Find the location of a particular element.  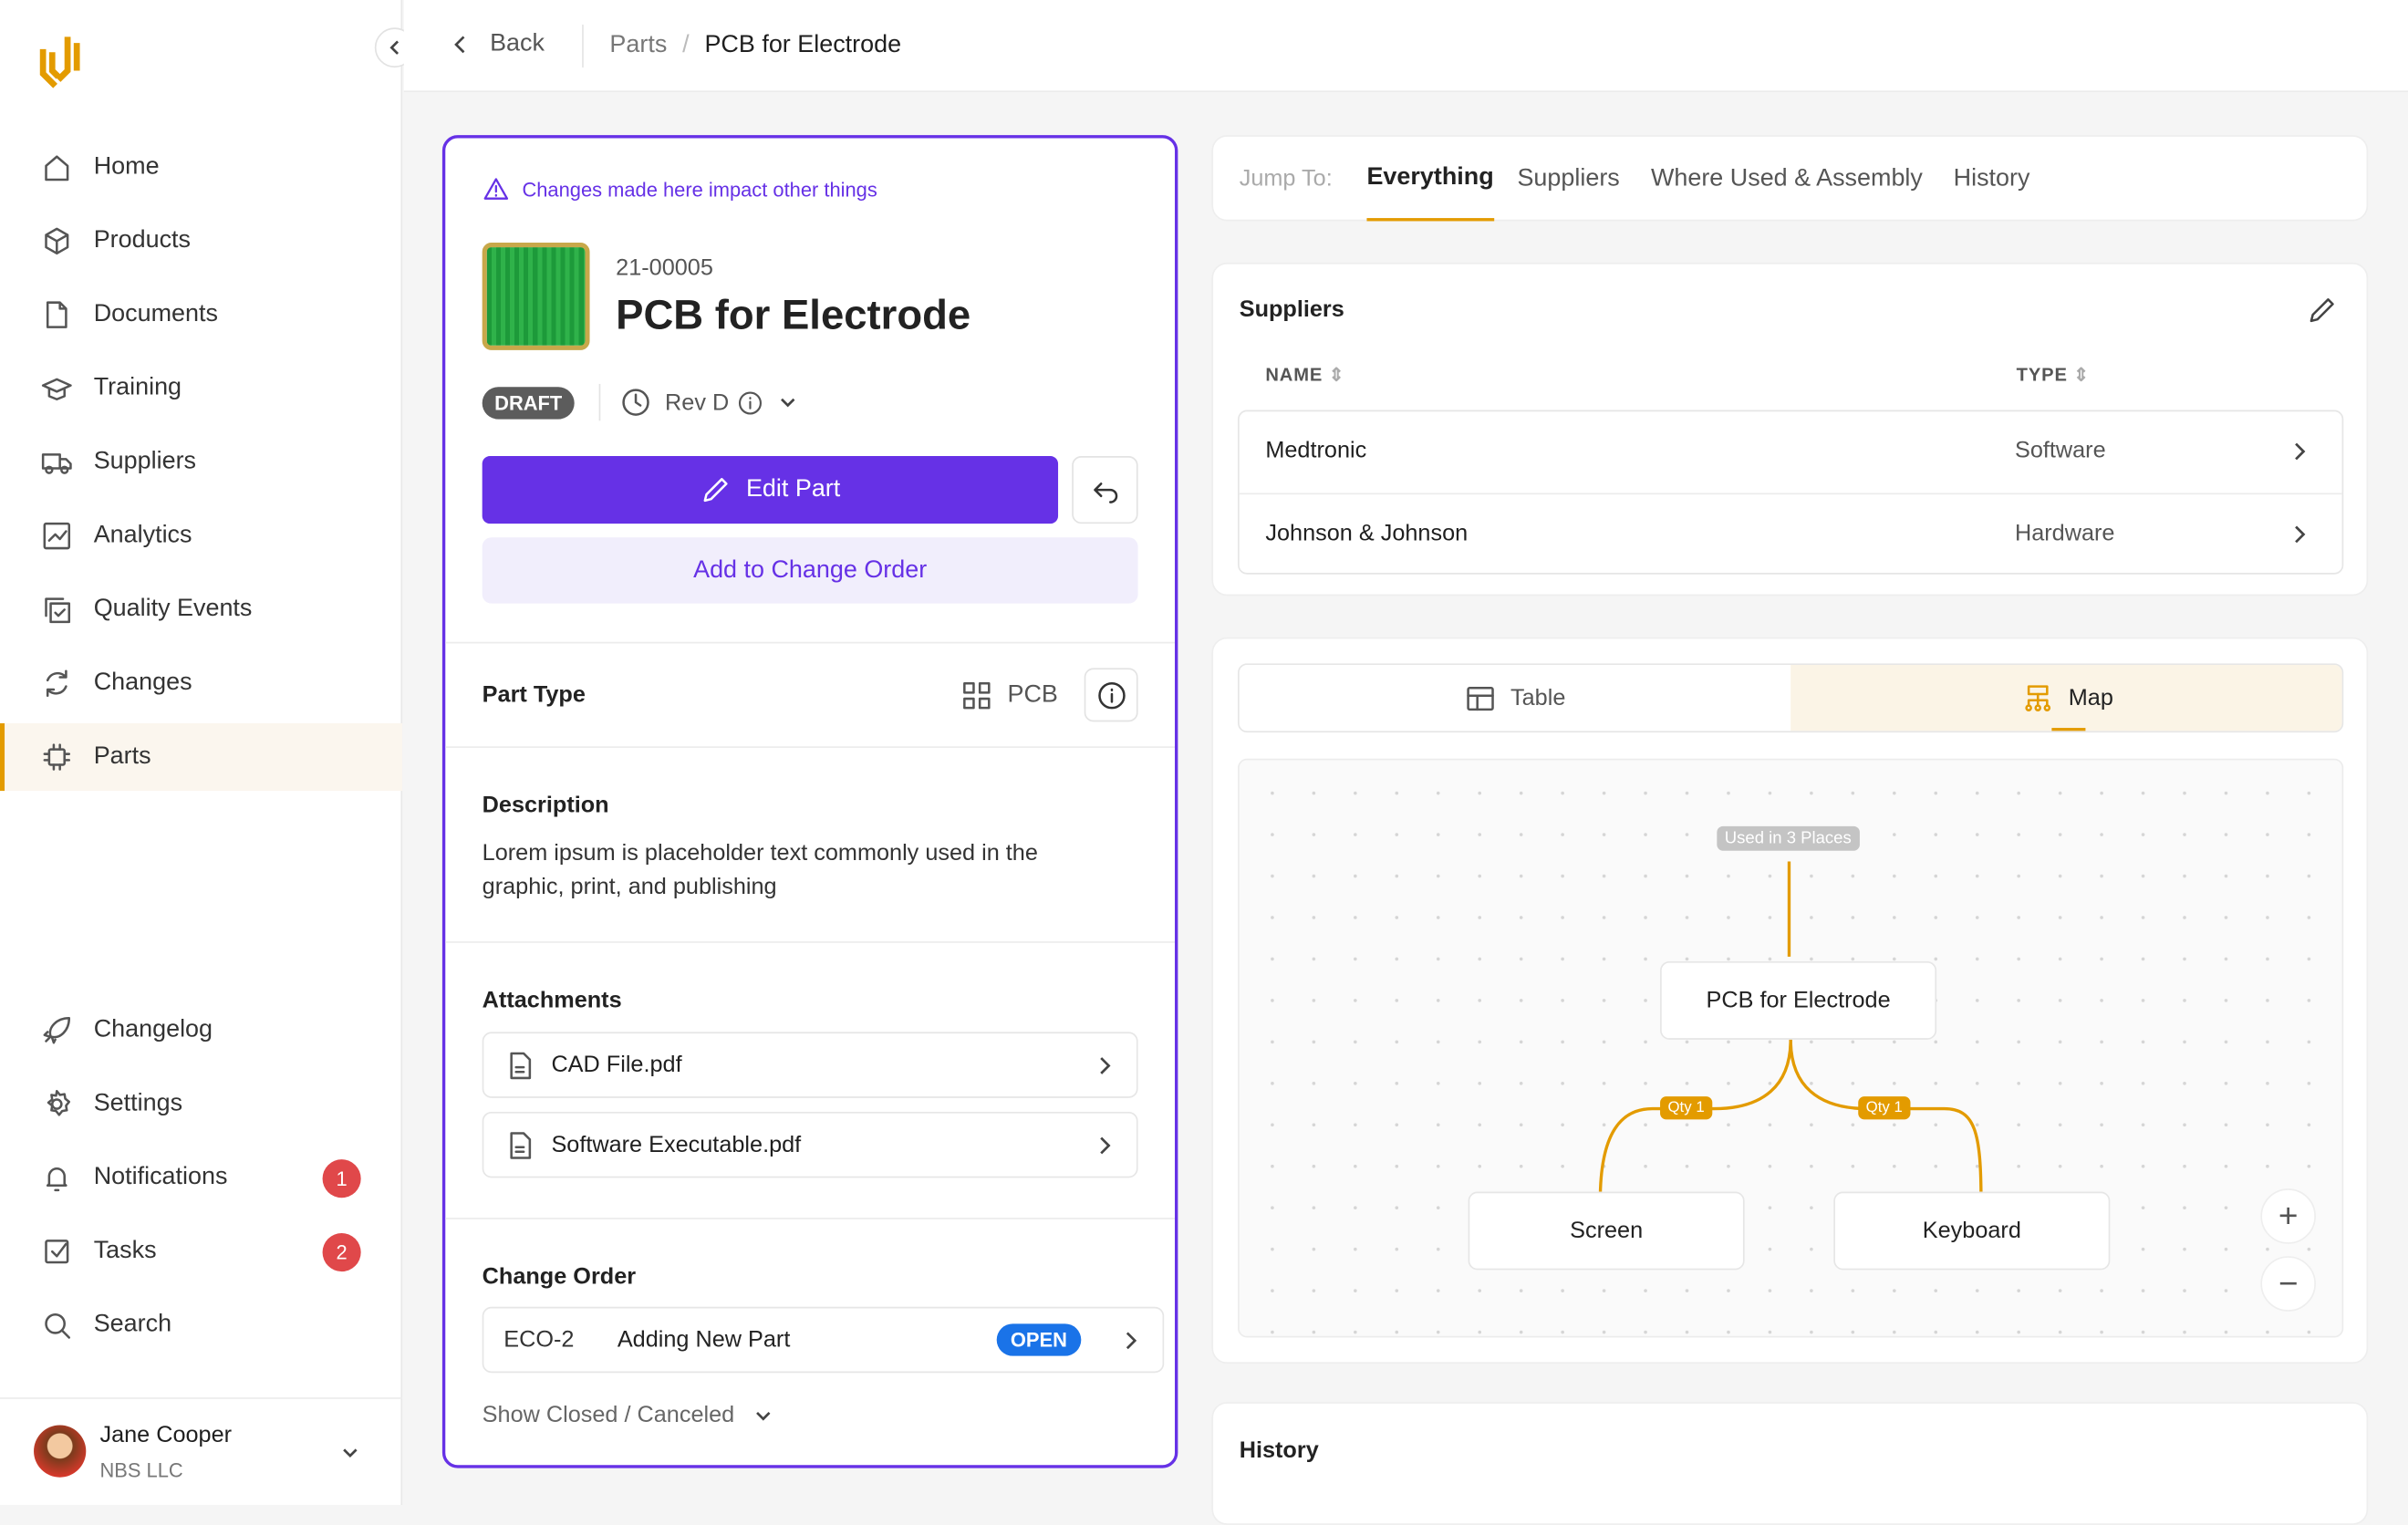

sidebar-item-analytics: Analytics is located at coordinates (201, 536).